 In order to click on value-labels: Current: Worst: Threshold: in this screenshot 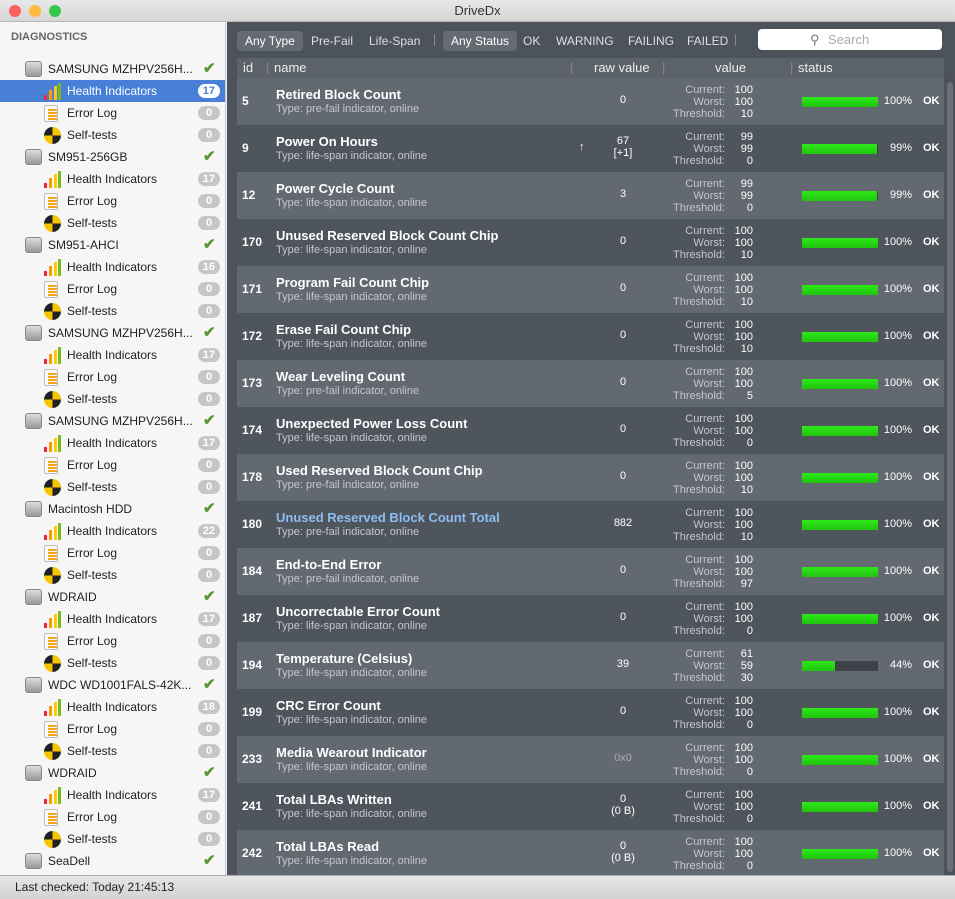, I will do `click(691, 431)`.